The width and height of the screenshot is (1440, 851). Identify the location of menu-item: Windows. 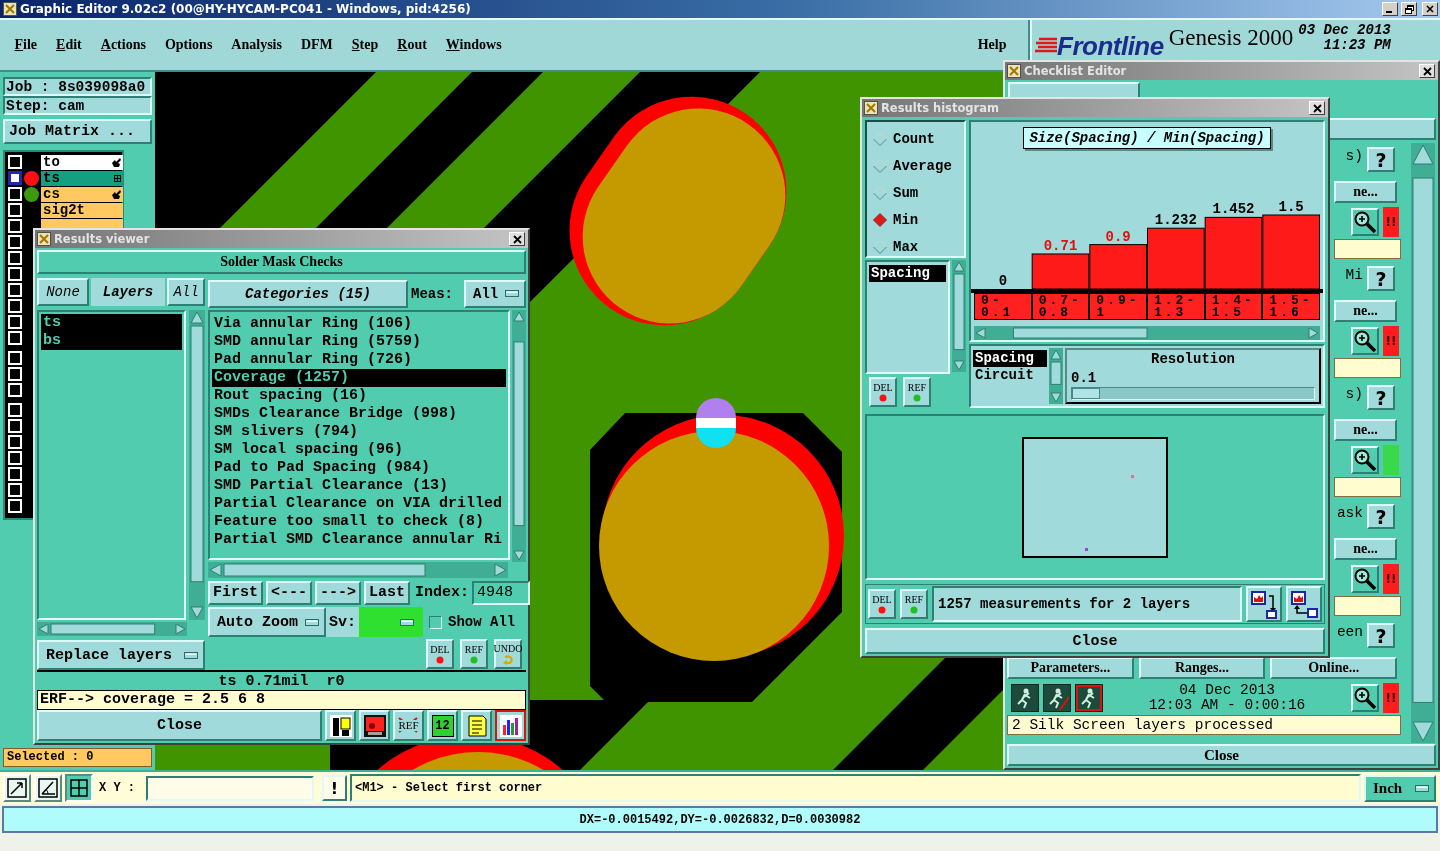
(474, 45).